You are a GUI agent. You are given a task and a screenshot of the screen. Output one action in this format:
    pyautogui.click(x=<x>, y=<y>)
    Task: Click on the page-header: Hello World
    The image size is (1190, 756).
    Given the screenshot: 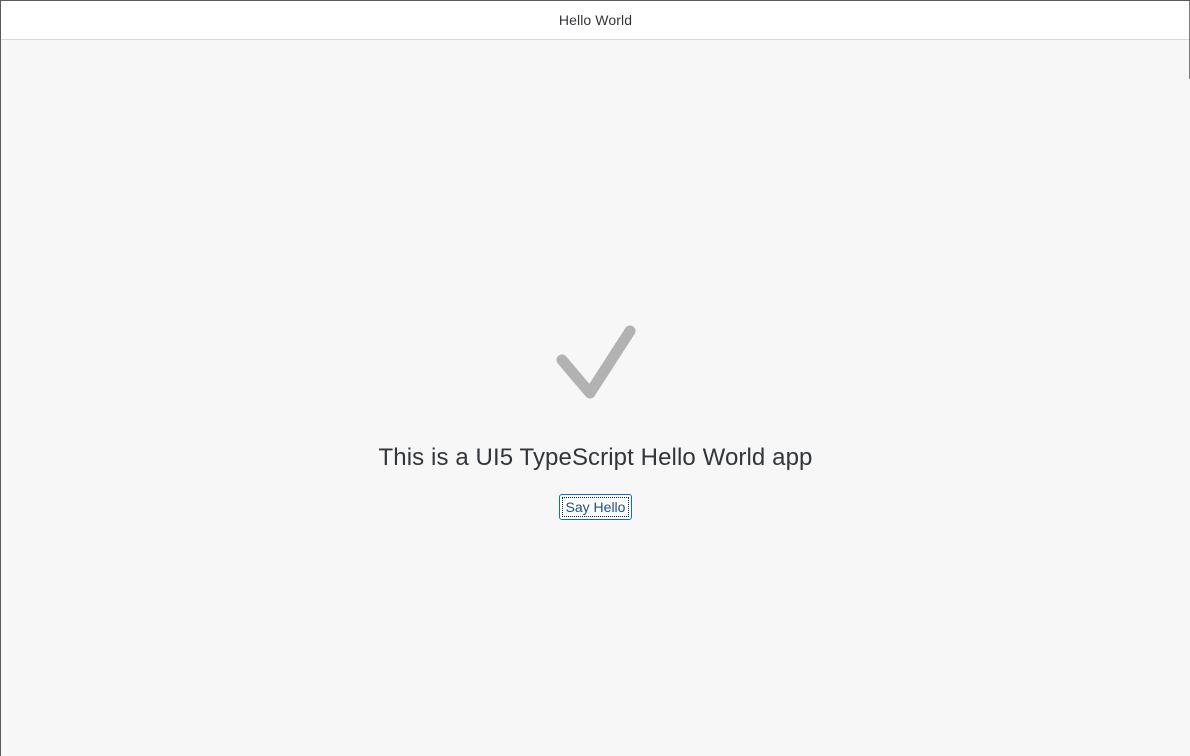 What is the action you would take?
    pyautogui.click(x=595, y=20)
    